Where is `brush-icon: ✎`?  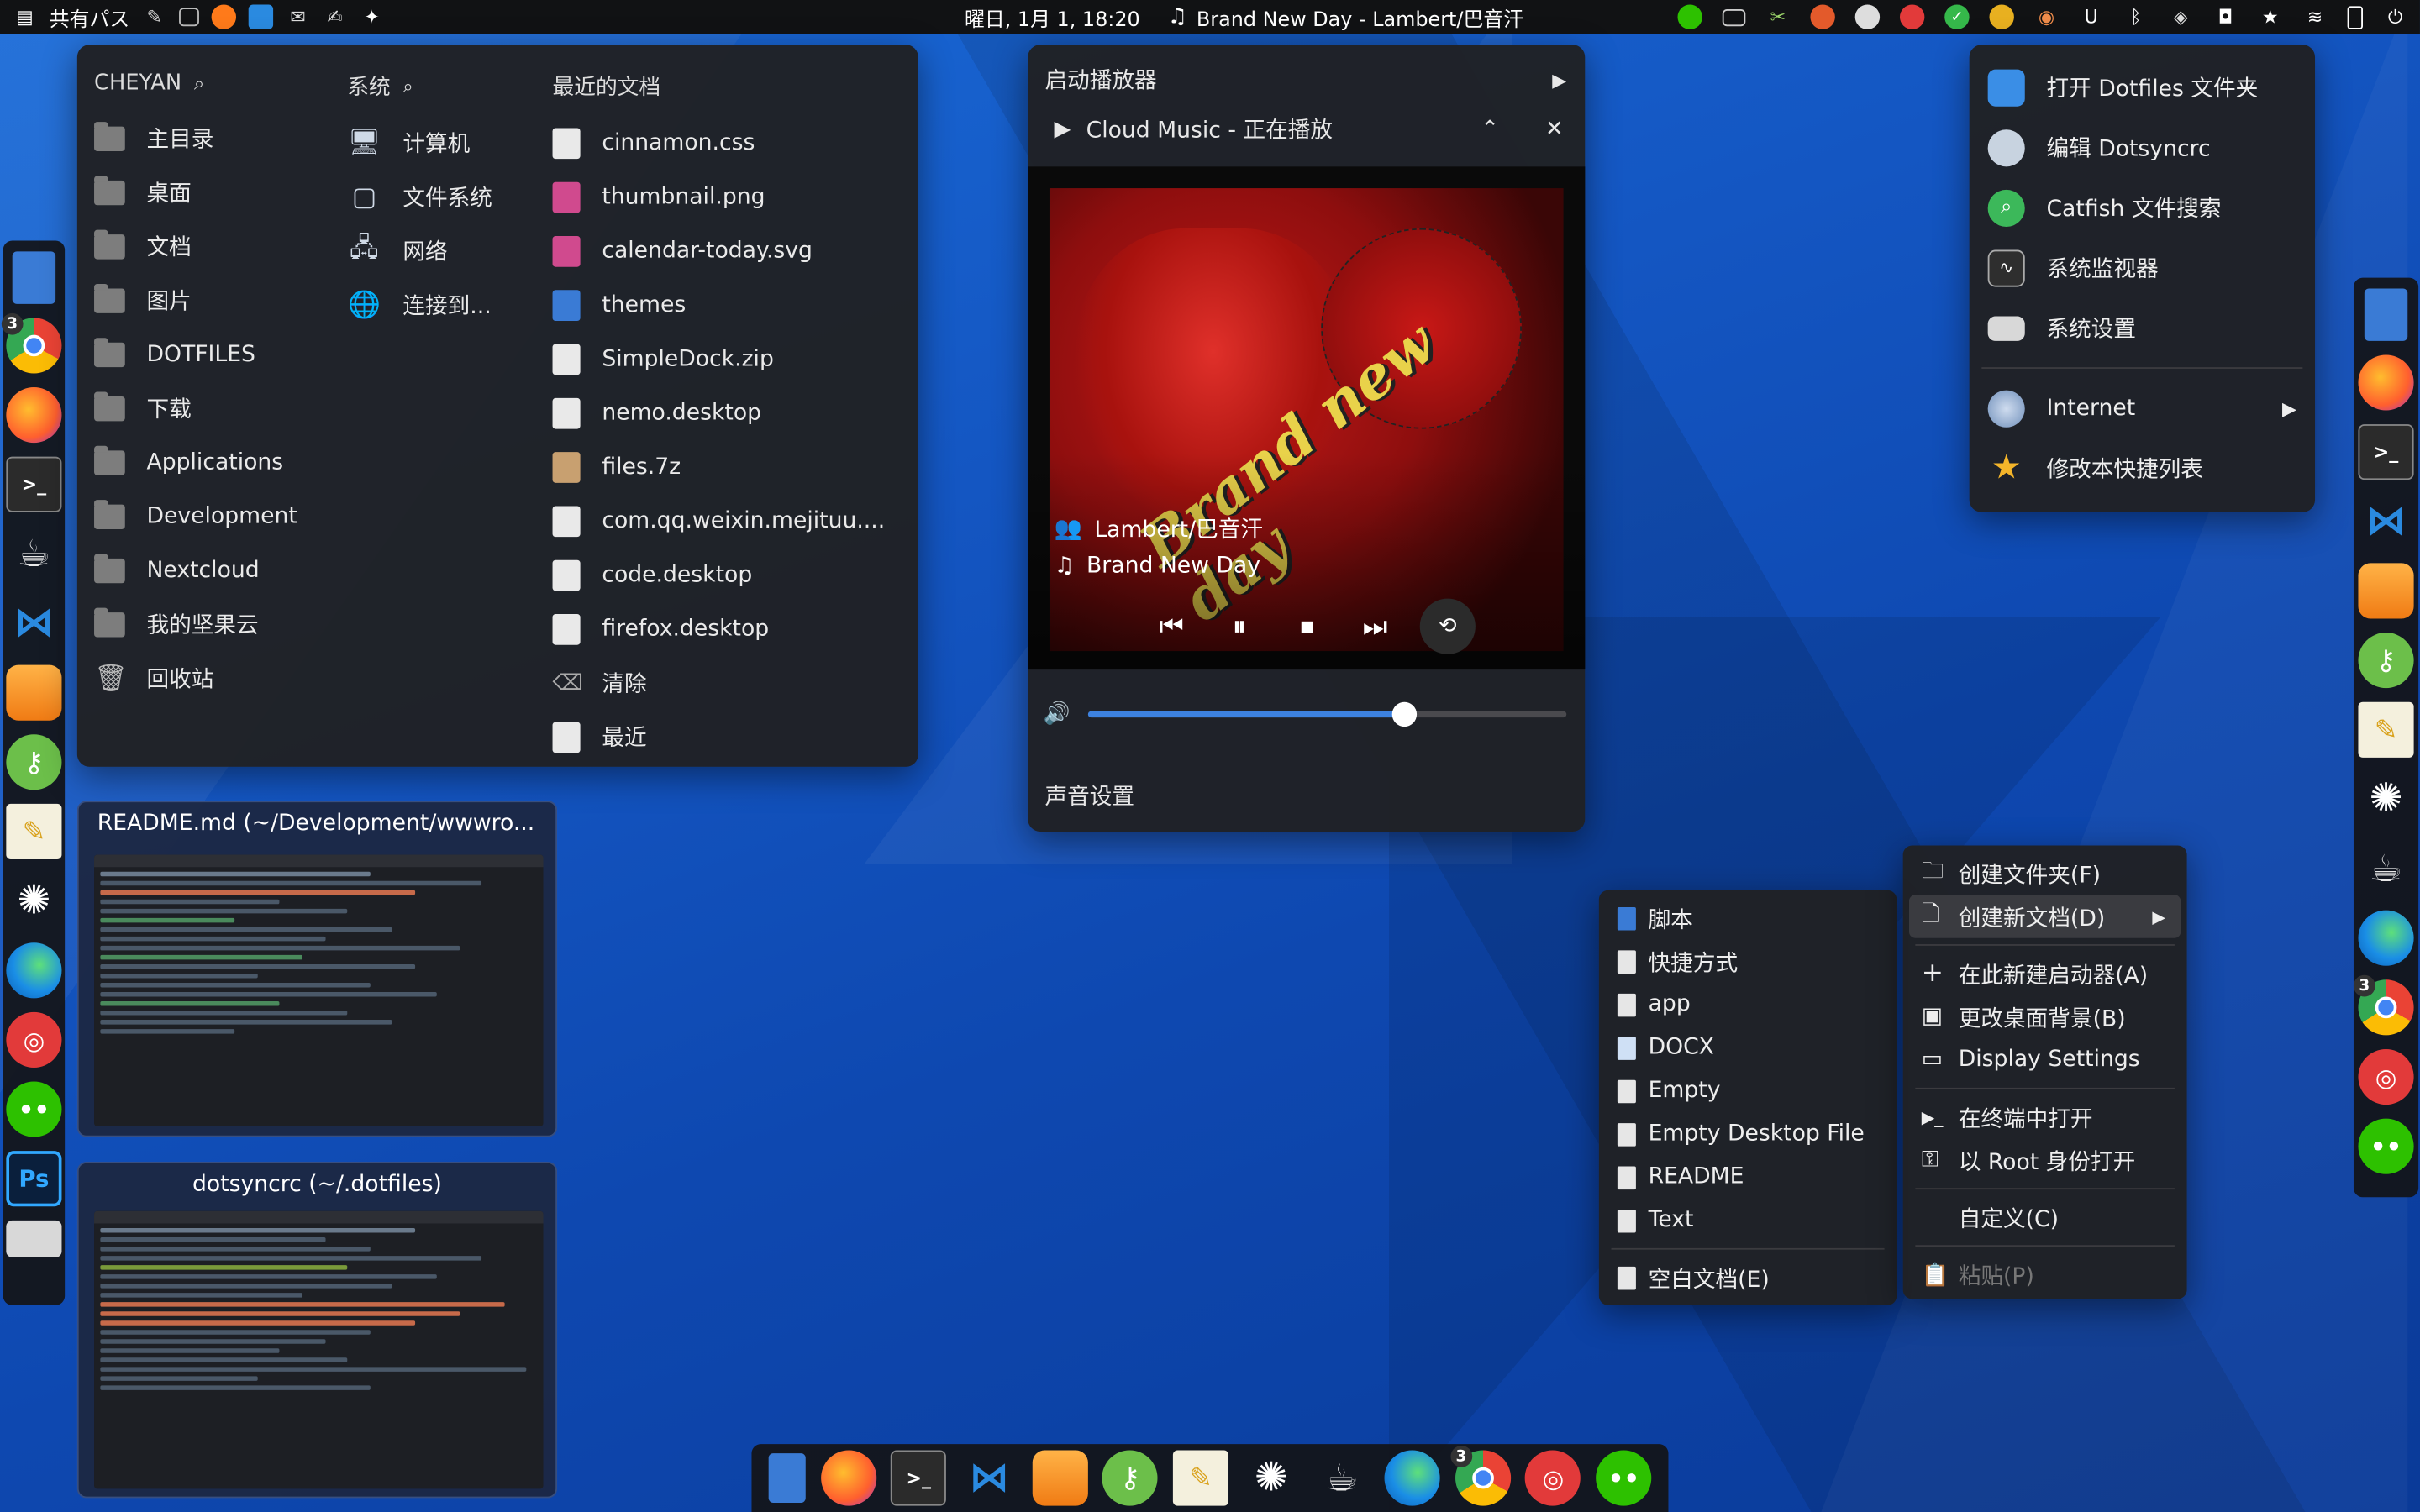
brush-icon: ✎ is located at coordinates (154, 17).